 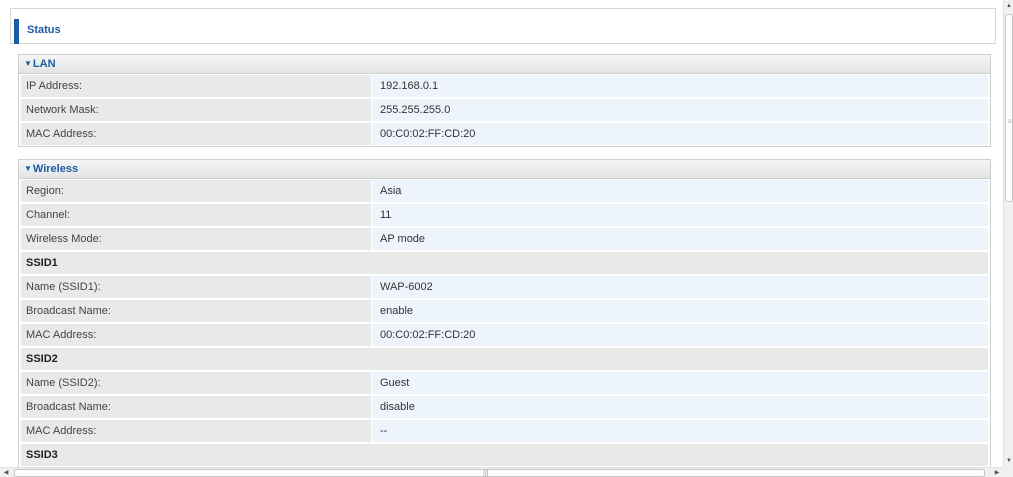 I want to click on ssid1-mac-label: MAC Address:, so click(x=196, y=335).